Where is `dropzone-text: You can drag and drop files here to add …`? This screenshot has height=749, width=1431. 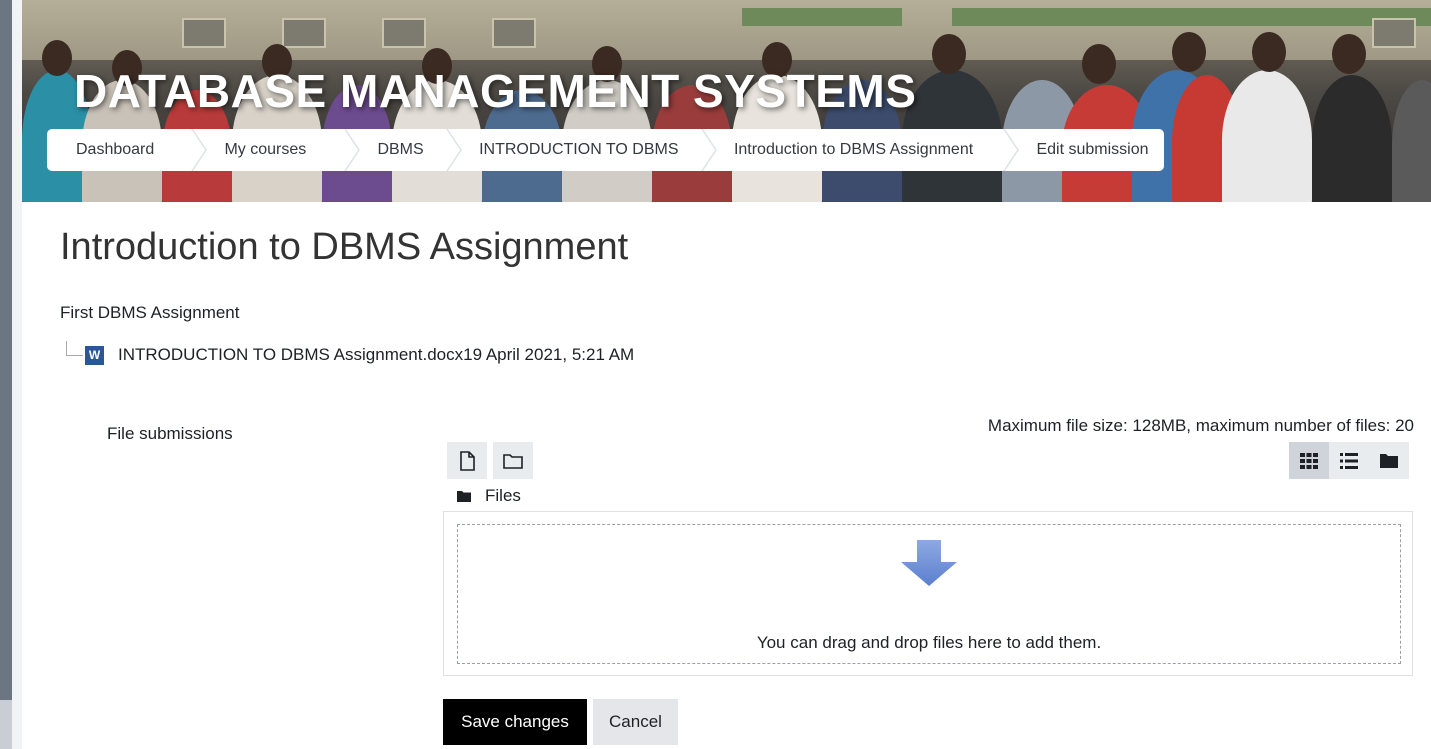 dropzone-text: You can drag and drop files here to add … is located at coordinates (929, 642).